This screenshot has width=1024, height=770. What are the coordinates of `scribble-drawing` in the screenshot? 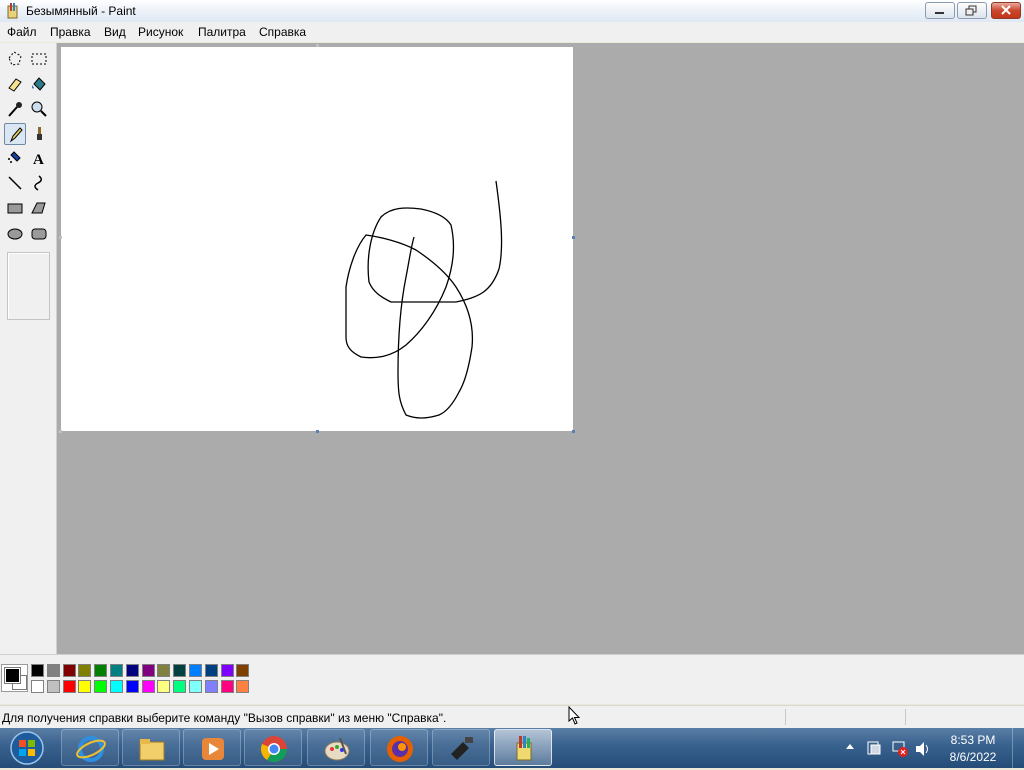 It's located at (424, 299).